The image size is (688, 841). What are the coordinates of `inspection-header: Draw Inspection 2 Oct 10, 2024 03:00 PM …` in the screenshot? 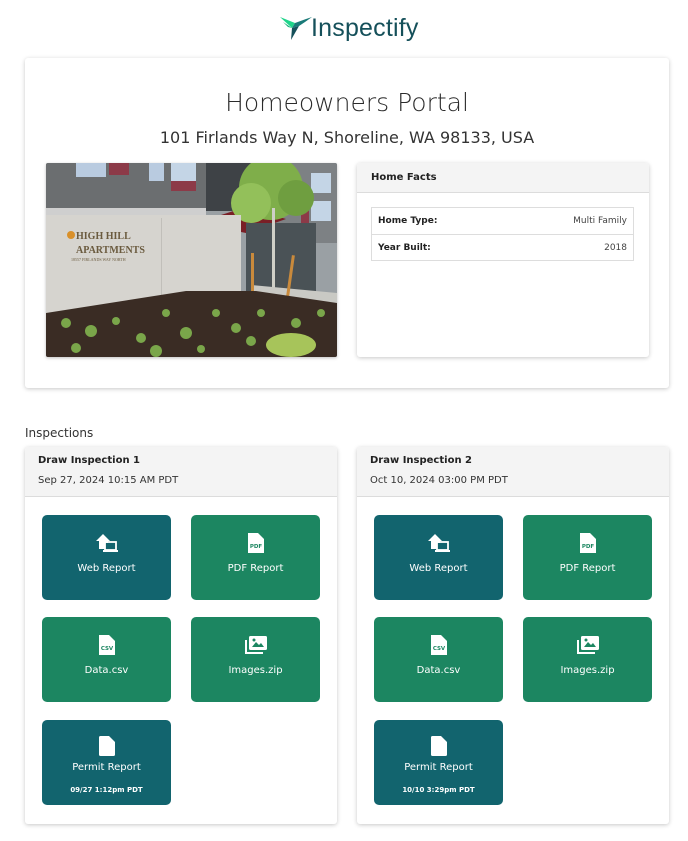 It's located at (513, 472).